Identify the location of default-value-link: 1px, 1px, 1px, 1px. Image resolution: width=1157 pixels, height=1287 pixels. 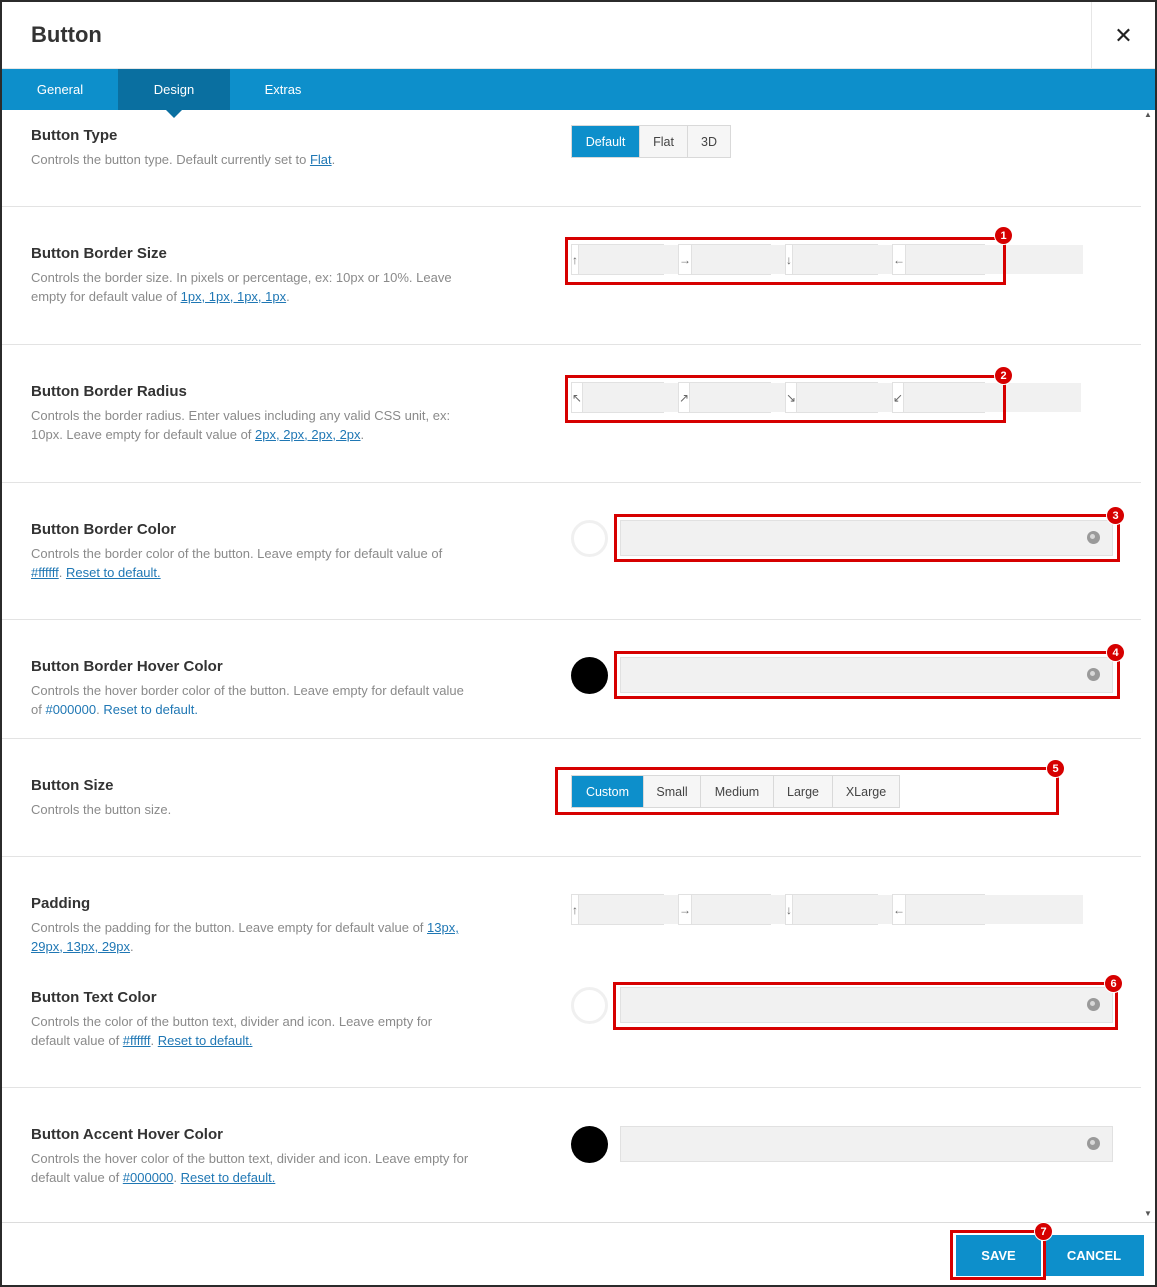
(234, 296).